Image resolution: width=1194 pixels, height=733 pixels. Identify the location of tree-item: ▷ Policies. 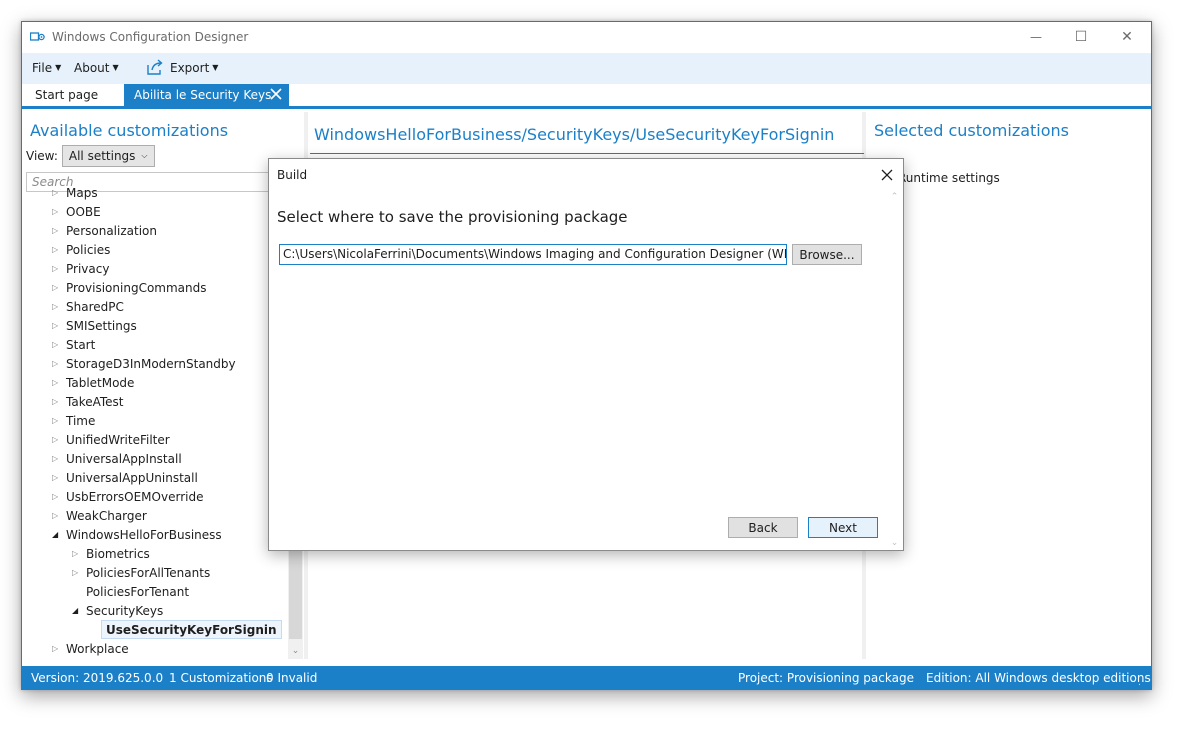
(81, 249).